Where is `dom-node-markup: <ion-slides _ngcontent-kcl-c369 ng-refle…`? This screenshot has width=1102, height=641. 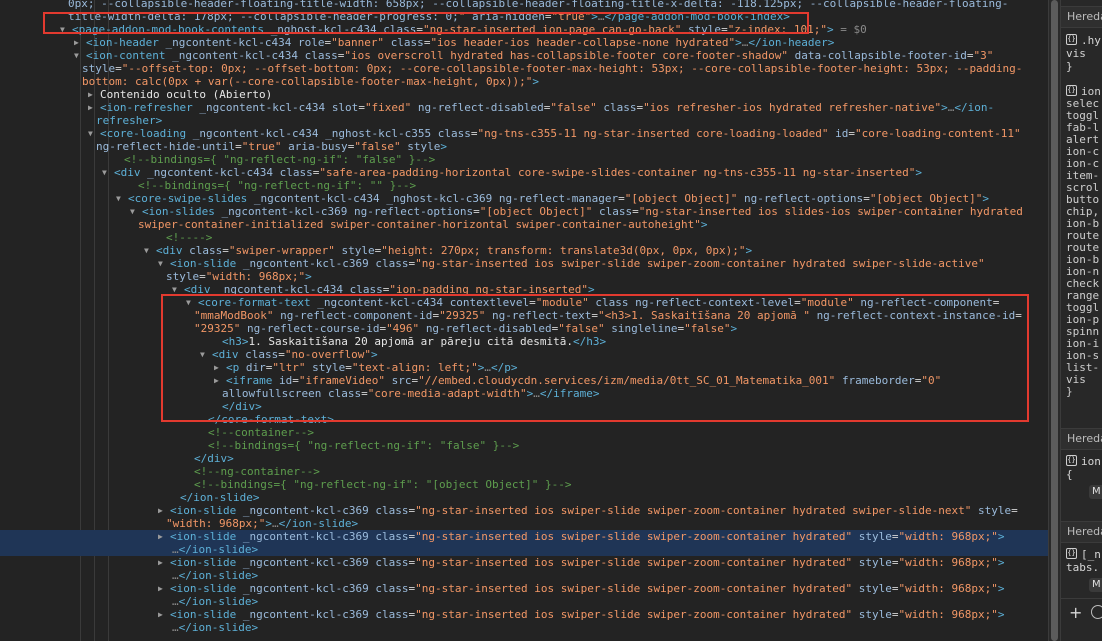
dom-node-markup: <ion-slides _ngcontent-kcl-c369 ng-refle… is located at coordinates (582, 211).